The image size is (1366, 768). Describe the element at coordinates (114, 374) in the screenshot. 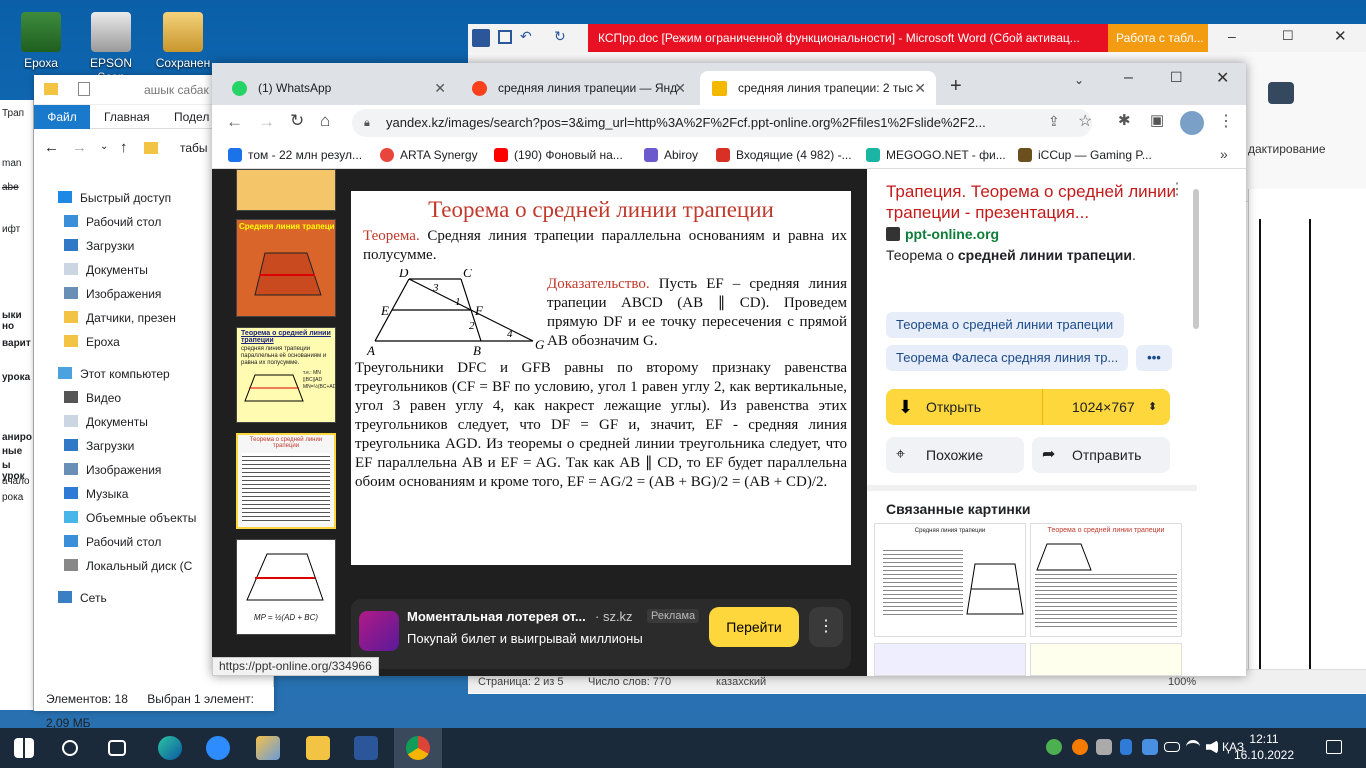

I see `nav-this-pc: Этот компьютер` at that location.